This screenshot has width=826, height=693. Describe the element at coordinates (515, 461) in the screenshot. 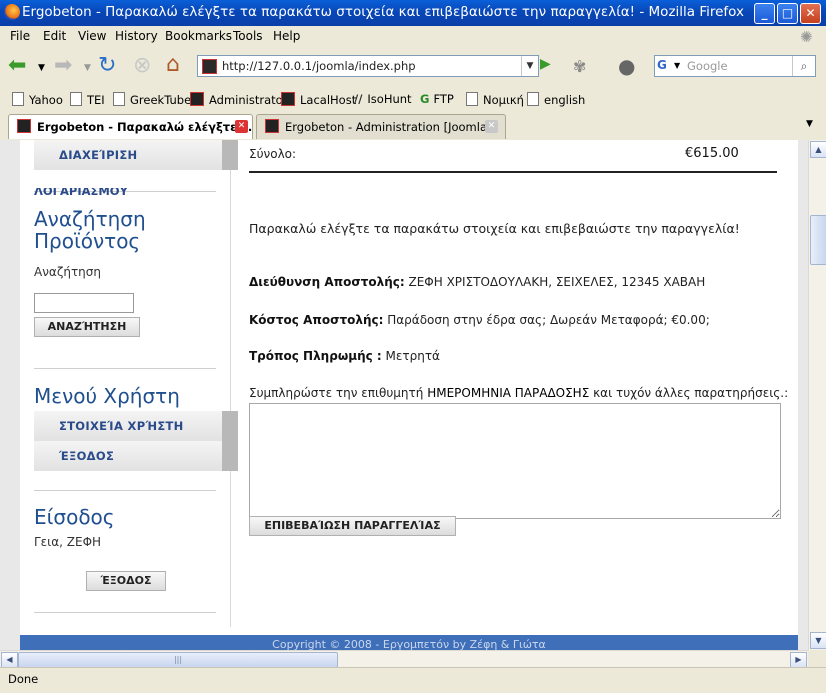

I see `notes-textarea` at that location.